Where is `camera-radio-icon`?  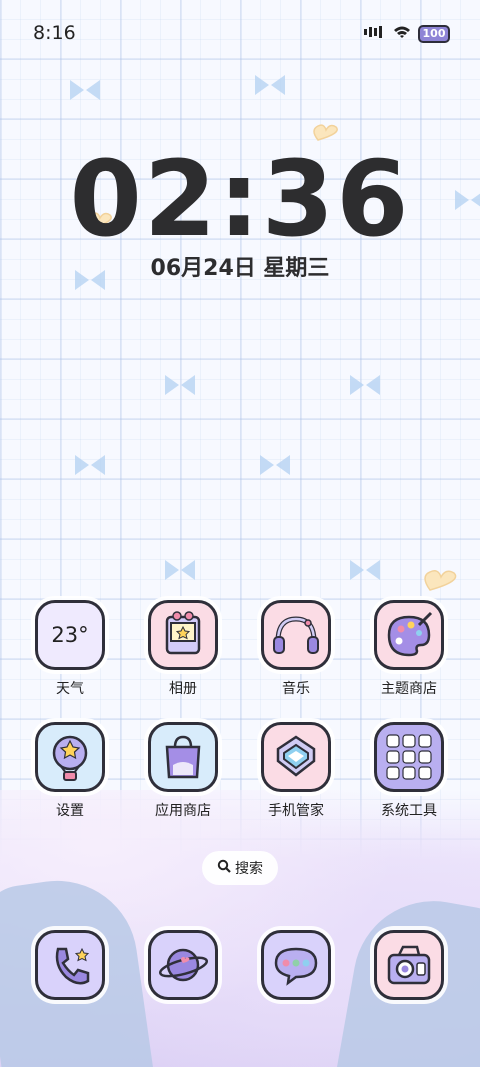
camera-radio-icon is located at coordinates (409, 965).